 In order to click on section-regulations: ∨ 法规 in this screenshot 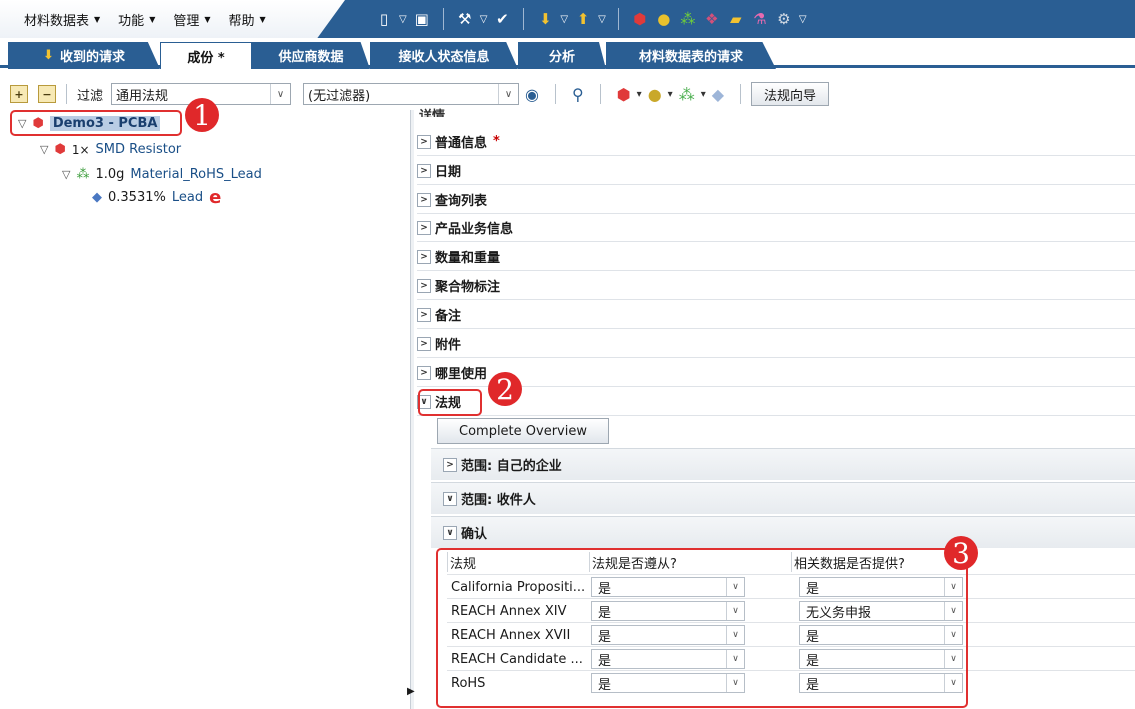, I will do `click(776, 402)`.